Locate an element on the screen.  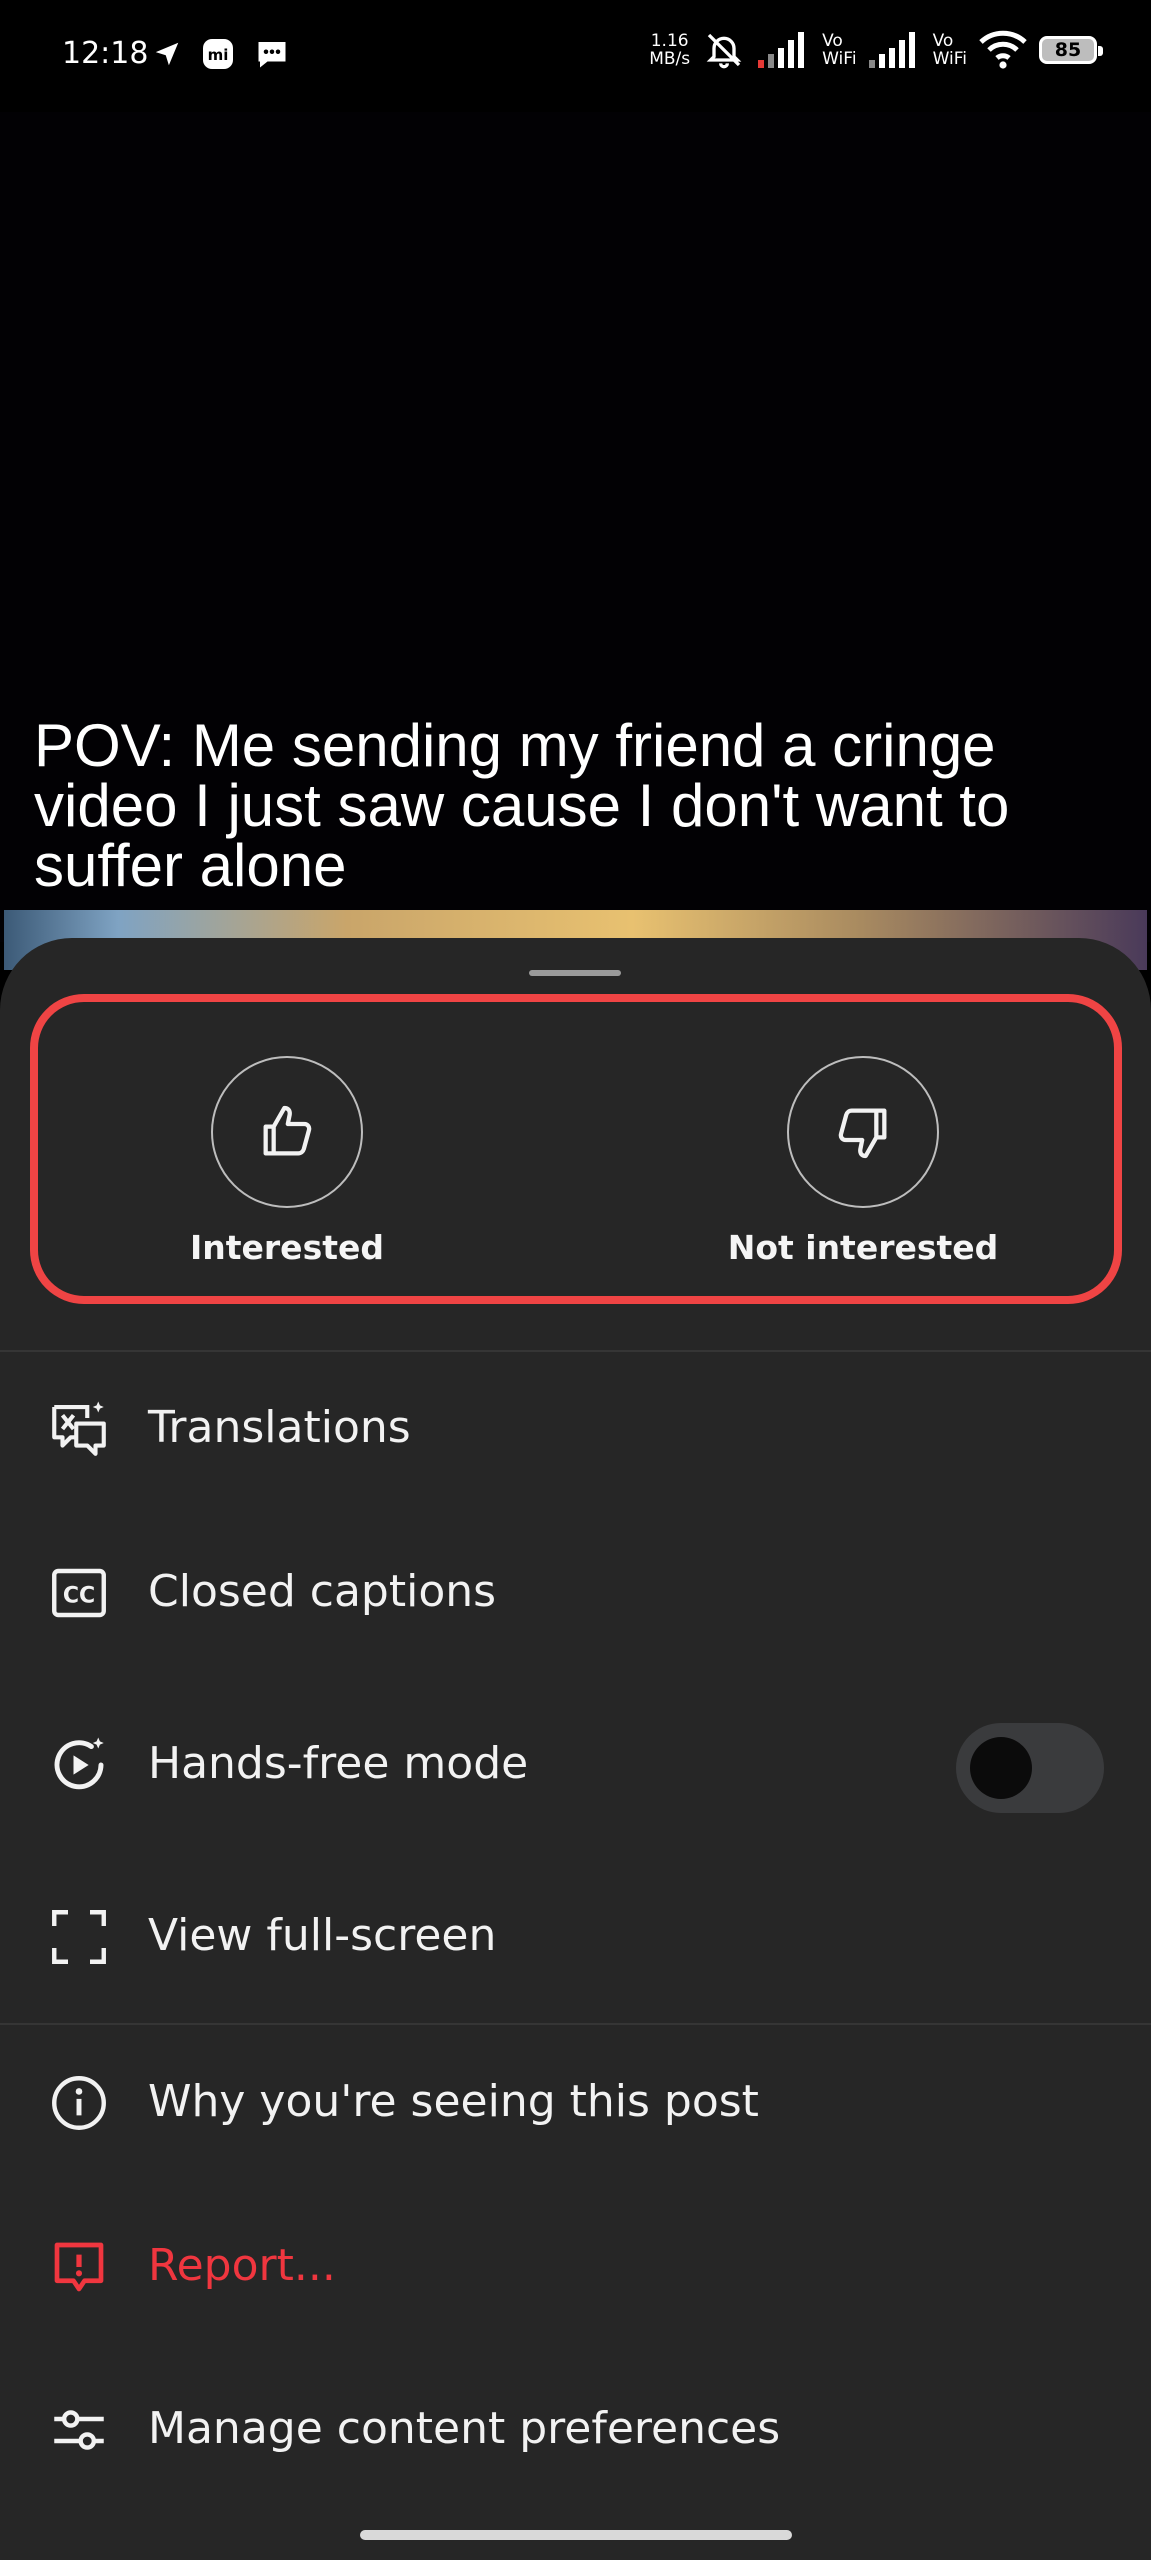
vowifi-1-bottom: WiFi is located at coordinates (839, 59).